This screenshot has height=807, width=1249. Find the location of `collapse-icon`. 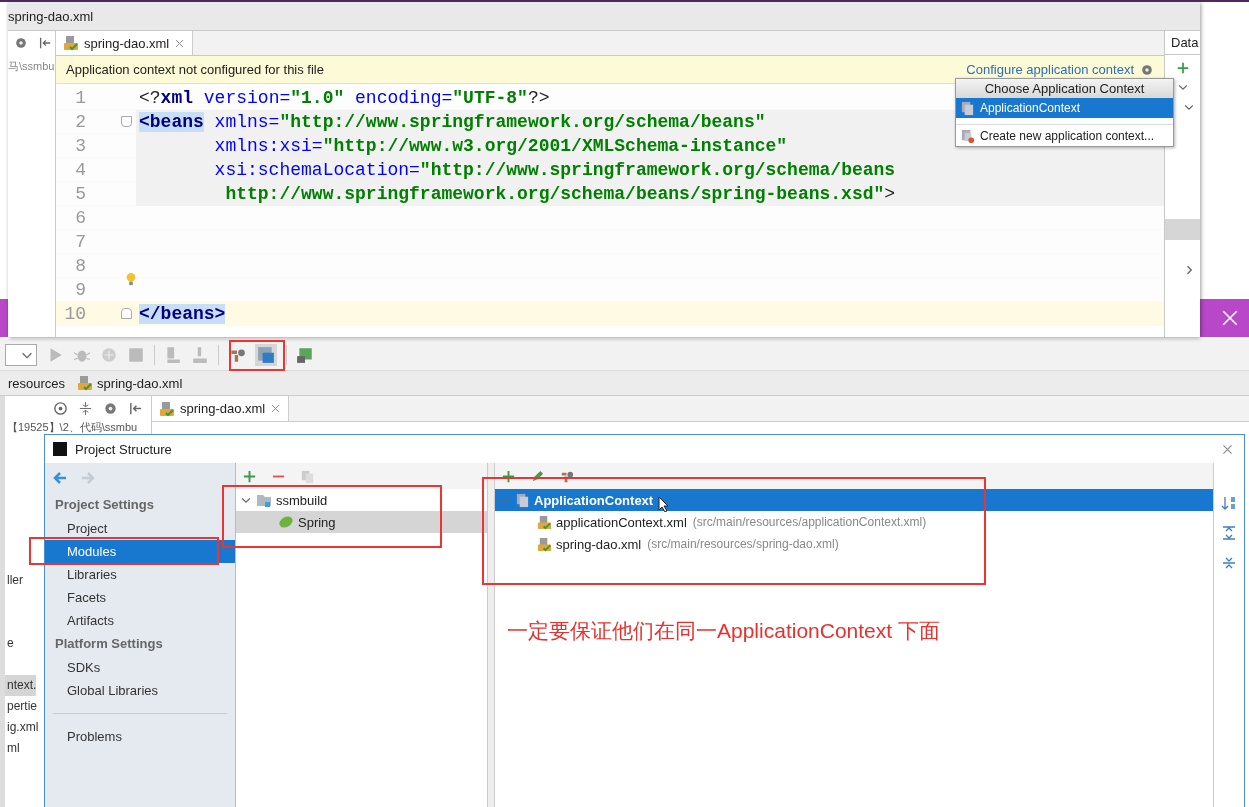

collapse-icon is located at coordinates (85, 408).